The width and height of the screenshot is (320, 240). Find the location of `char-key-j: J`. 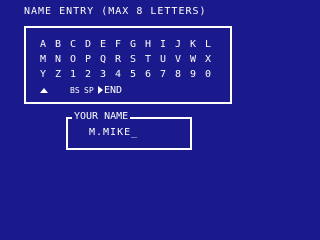

char-key-j: J is located at coordinates (182, 45).